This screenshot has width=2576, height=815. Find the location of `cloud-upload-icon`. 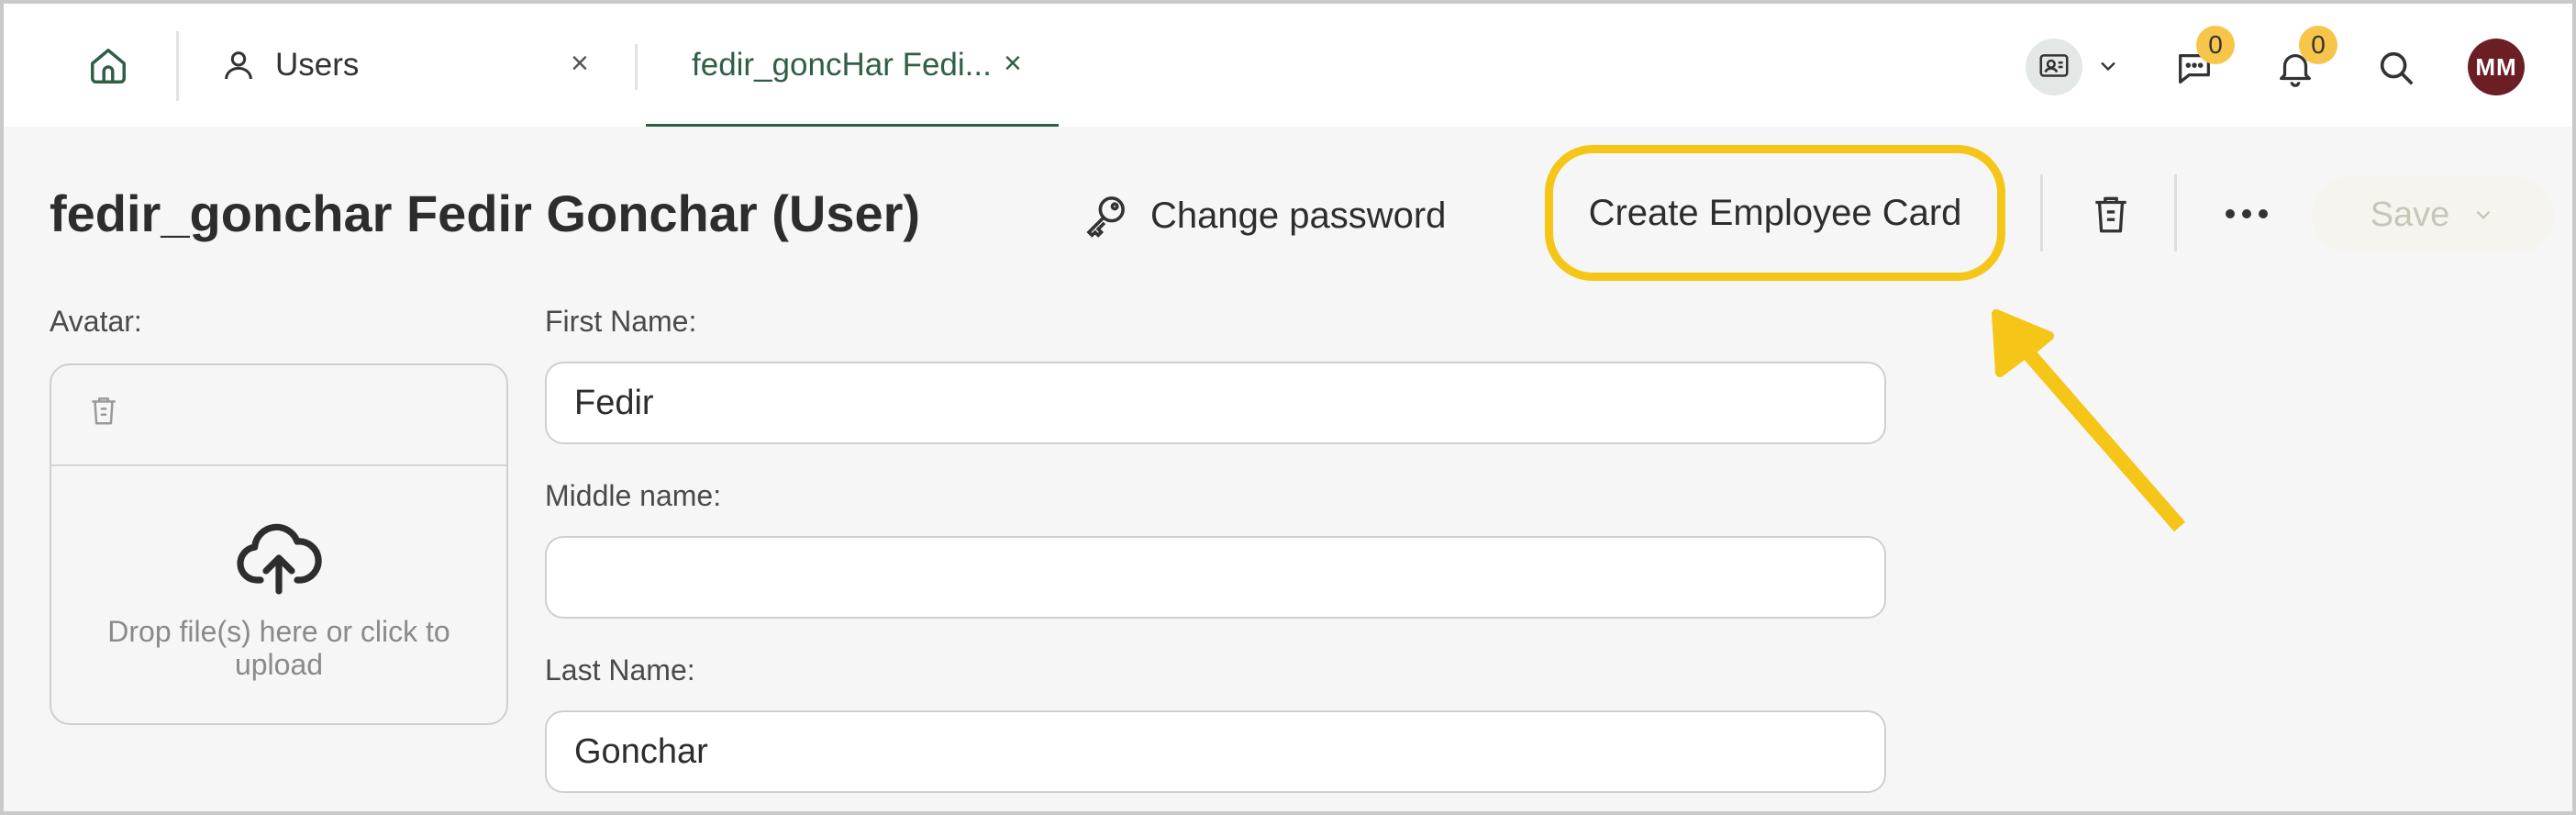

cloud-upload-icon is located at coordinates (279, 559).